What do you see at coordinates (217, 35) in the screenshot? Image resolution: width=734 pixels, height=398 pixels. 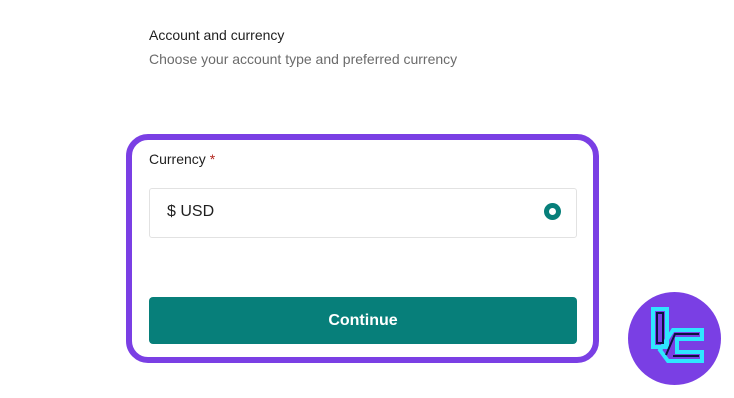 I see `section-title: Account and currency` at bounding box center [217, 35].